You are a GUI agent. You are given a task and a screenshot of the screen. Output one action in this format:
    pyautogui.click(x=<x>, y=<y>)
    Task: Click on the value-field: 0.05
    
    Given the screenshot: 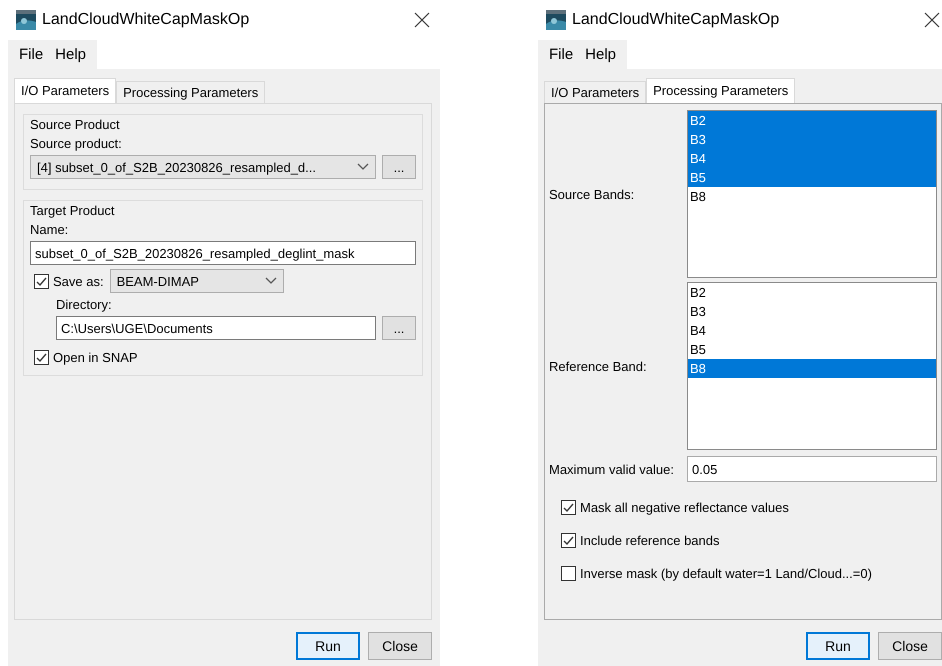 What is the action you would take?
    pyautogui.click(x=812, y=469)
    